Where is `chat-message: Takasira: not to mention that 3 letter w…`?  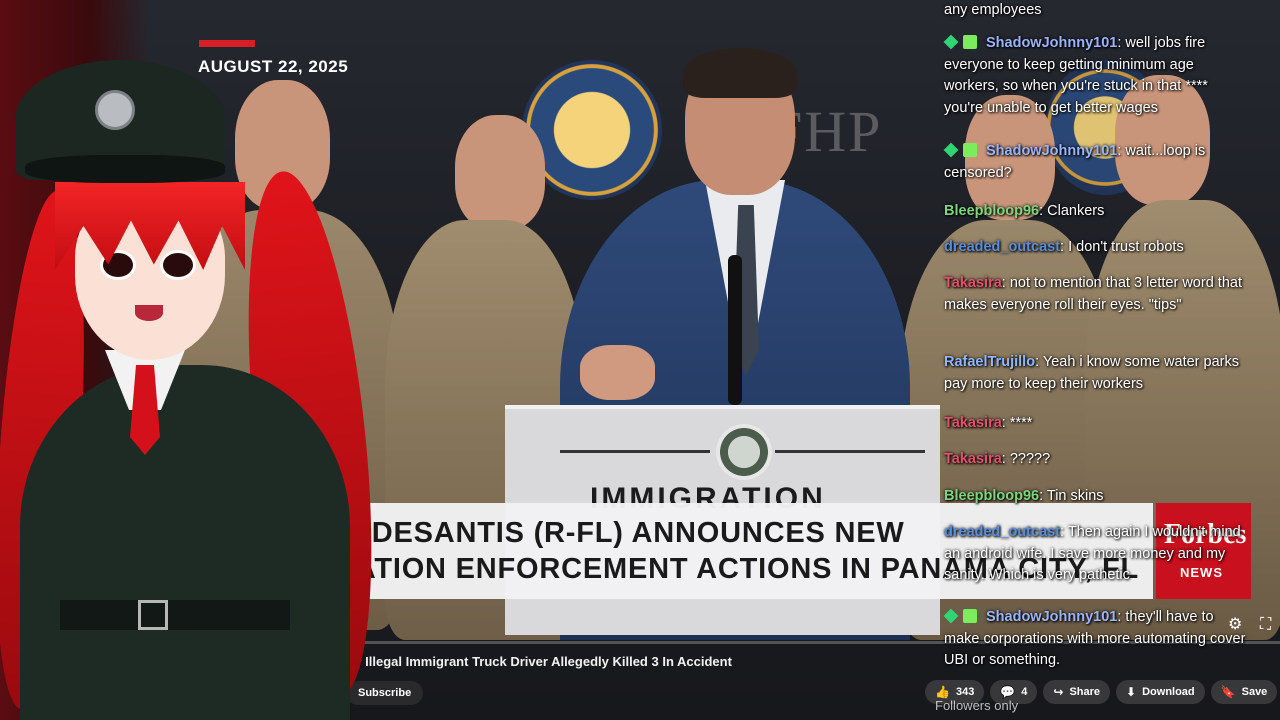
chat-message: Takasira: not to mention that 3 letter w… is located at coordinates (1096, 294).